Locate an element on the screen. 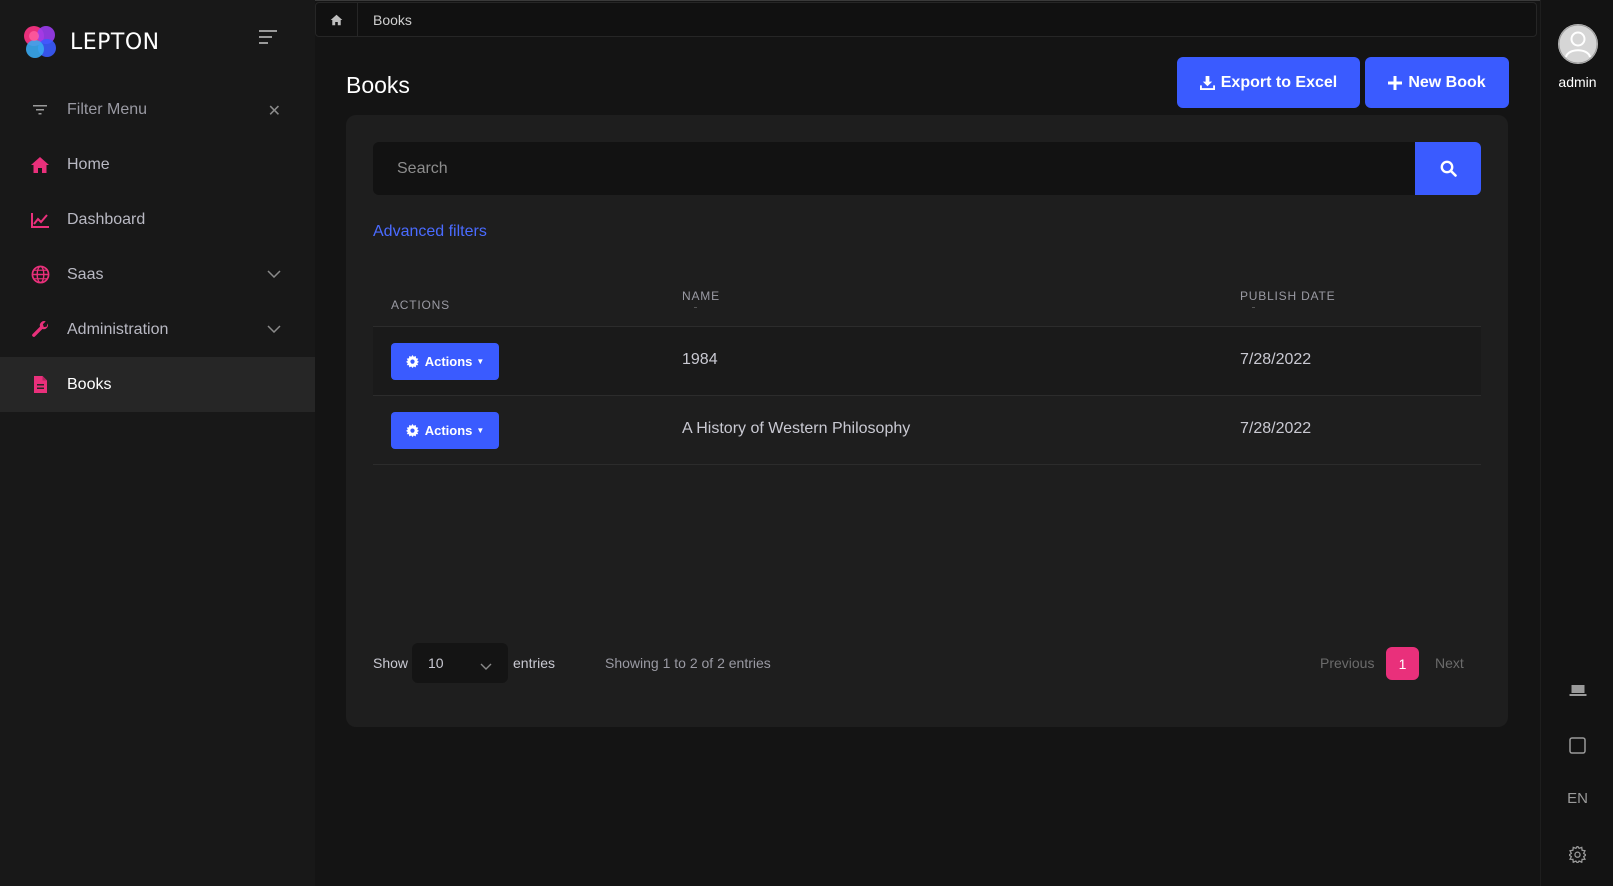 The width and height of the screenshot is (1613, 886). page-title: Books is located at coordinates (378, 85).